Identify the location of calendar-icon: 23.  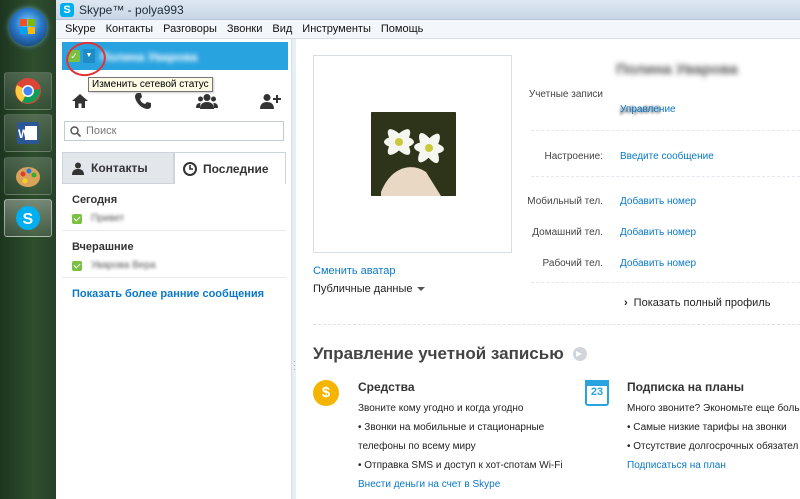
(597, 393).